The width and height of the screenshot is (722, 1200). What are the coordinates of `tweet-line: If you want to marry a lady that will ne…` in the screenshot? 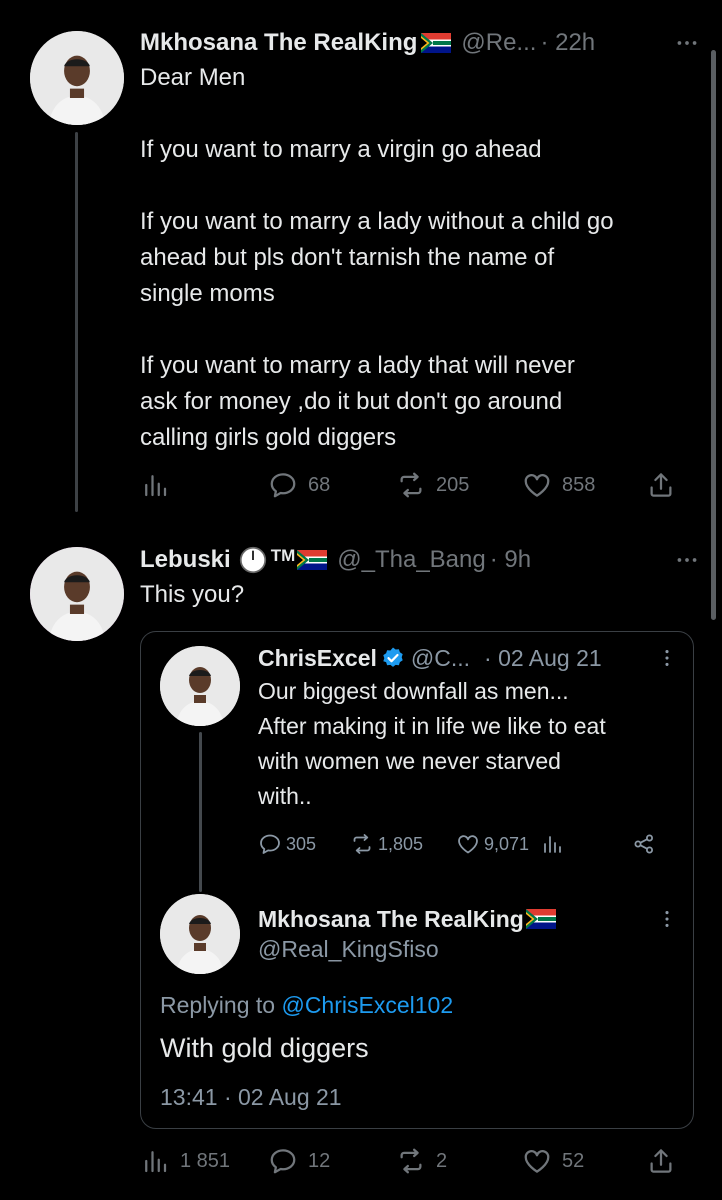 It's located at (357, 365).